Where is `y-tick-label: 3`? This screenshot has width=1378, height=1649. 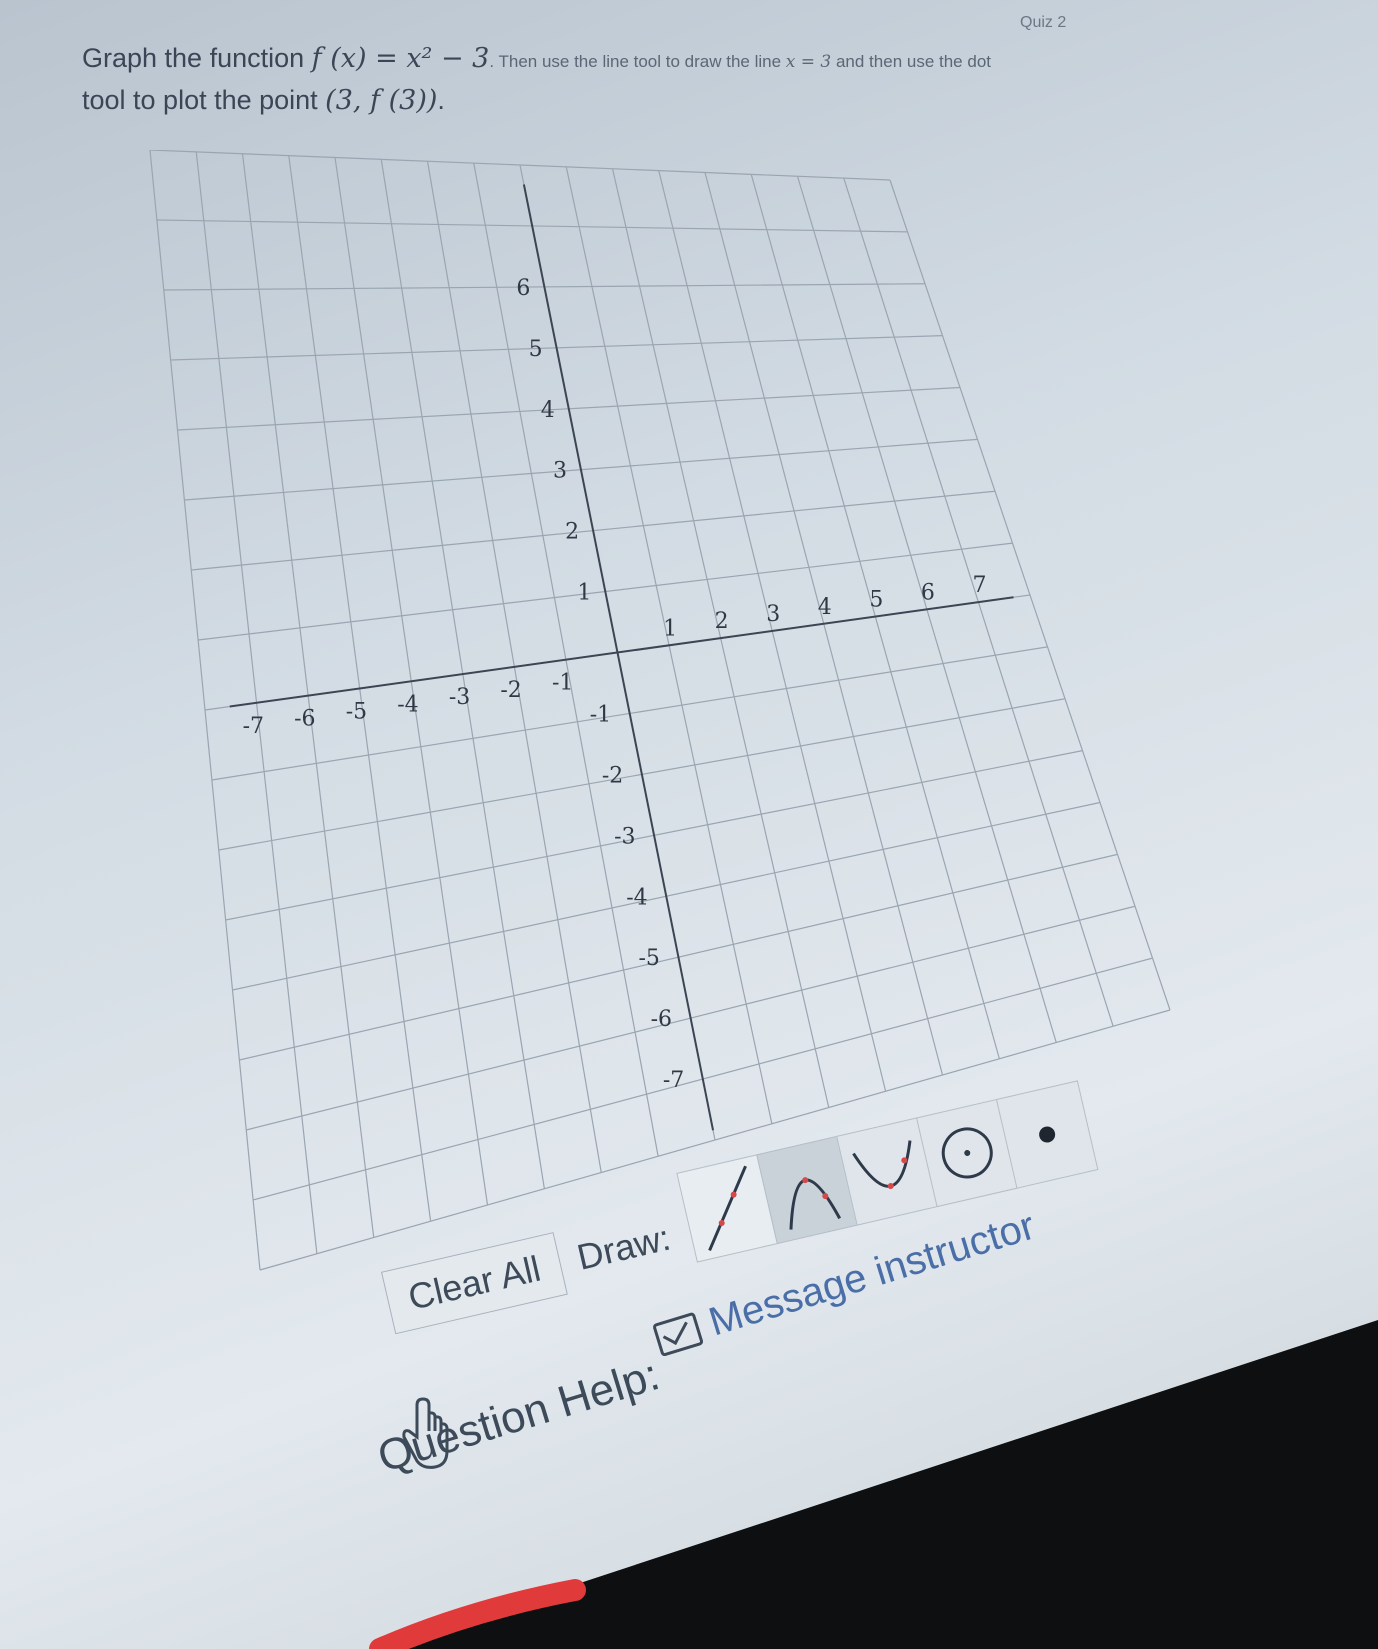
y-tick-label: 3 is located at coordinates (560, 471).